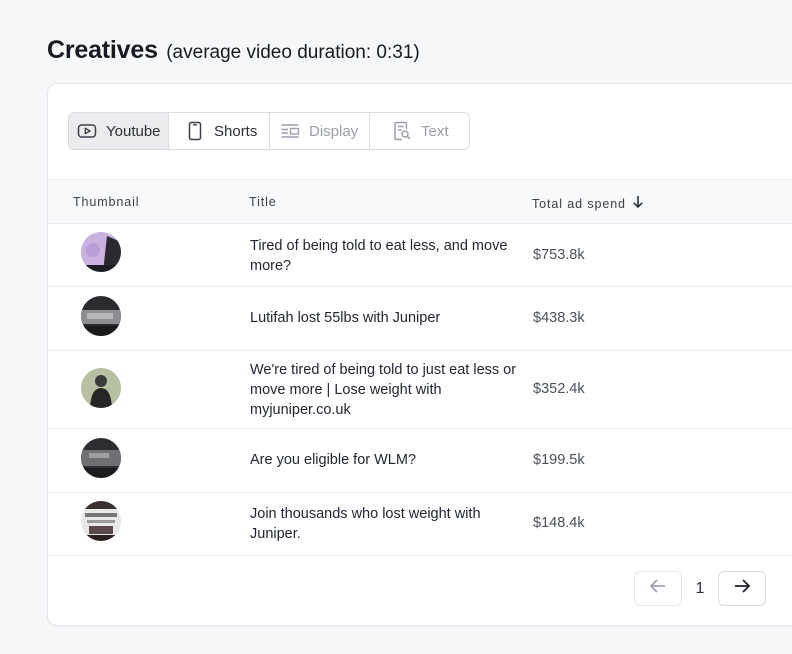 This screenshot has width=792, height=654. I want to click on next-page-button, so click(742, 588).